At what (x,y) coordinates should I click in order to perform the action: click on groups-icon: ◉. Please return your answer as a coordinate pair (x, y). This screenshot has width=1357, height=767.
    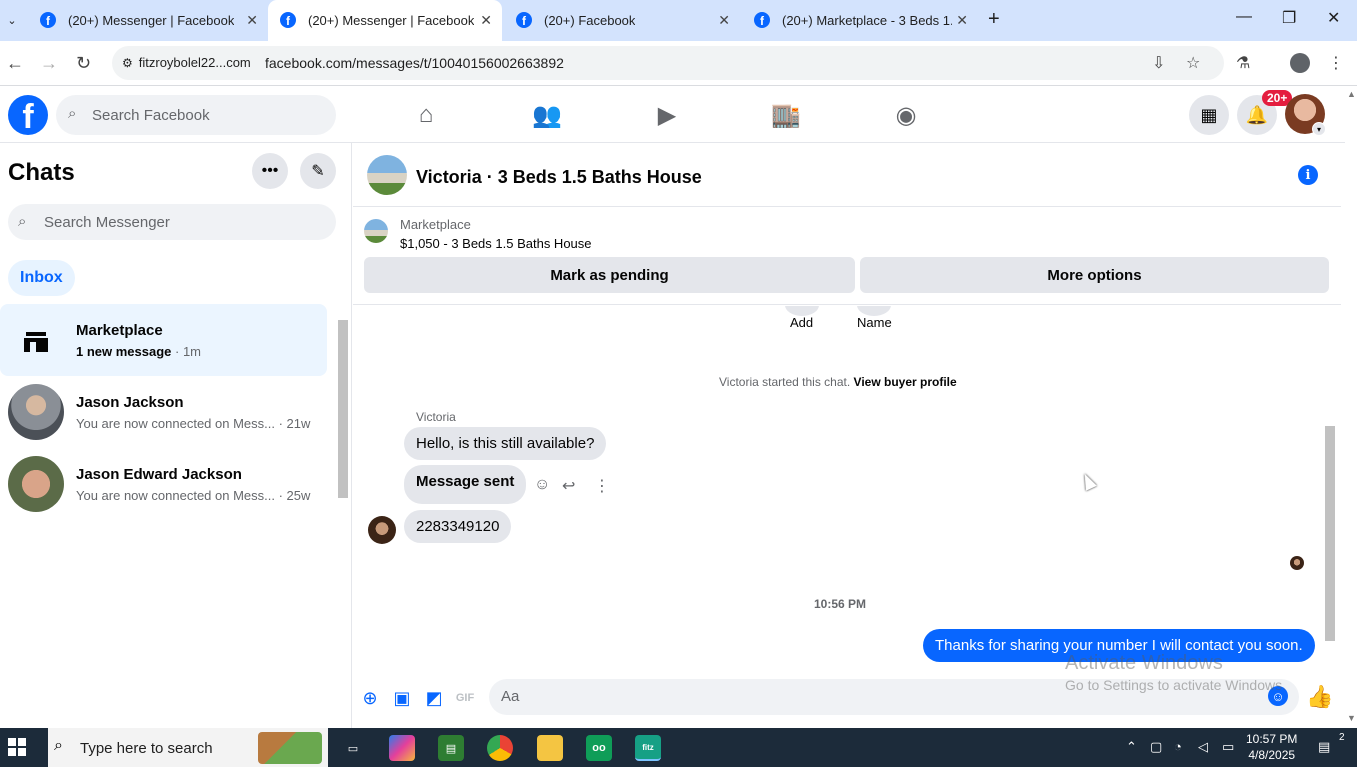
    Looking at the image, I should click on (906, 115).